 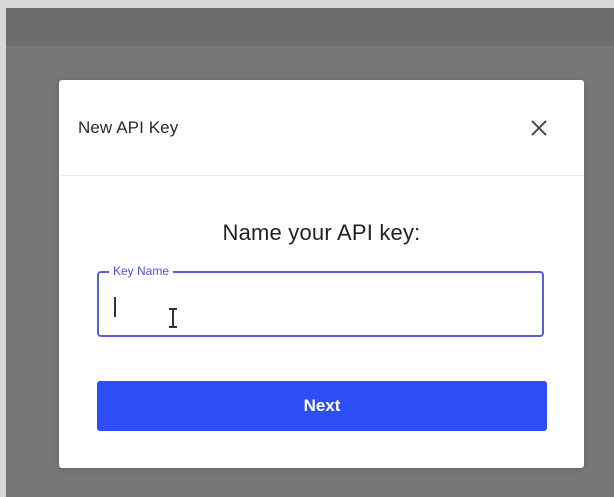 What do you see at coordinates (321, 232) in the screenshot?
I see `name-prompt: Name your API key:` at bounding box center [321, 232].